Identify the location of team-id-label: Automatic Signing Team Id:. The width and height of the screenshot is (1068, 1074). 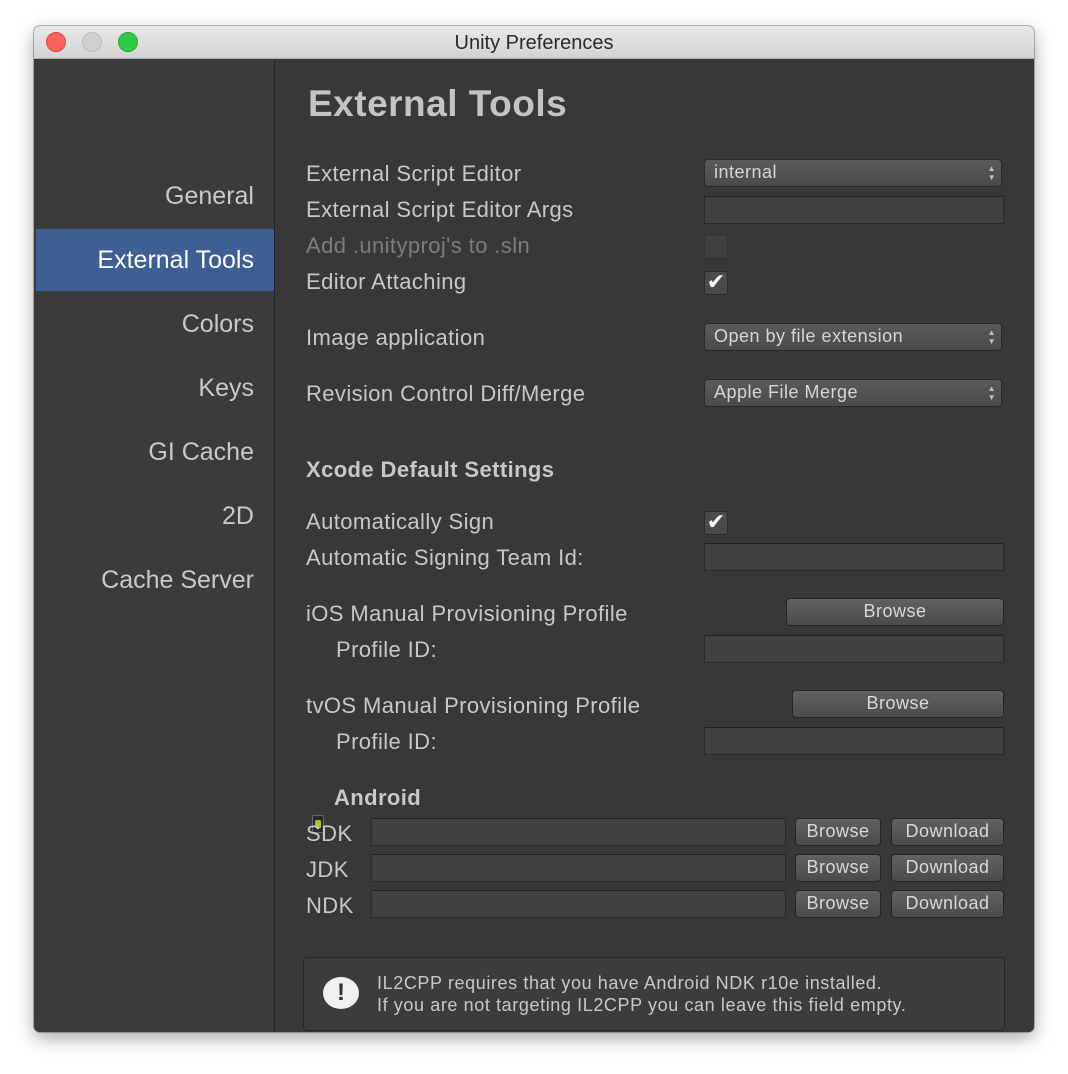
(445, 557).